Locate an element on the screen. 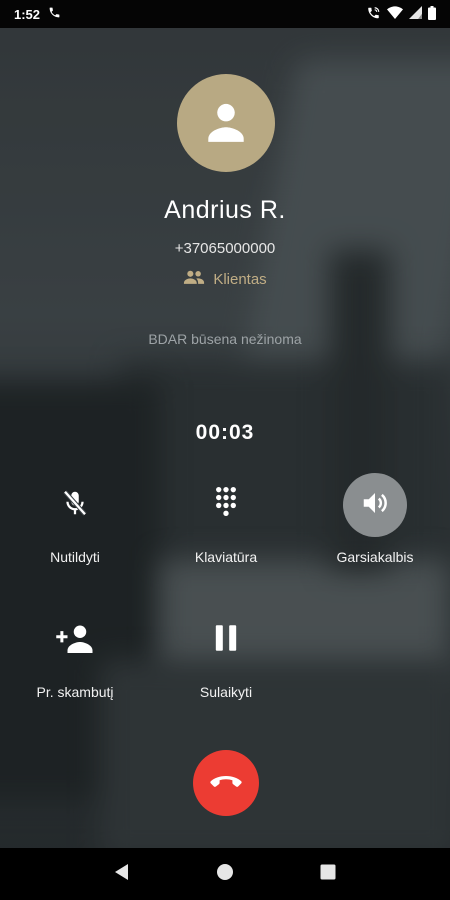 The height and width of the screenshot is (900, 450). keypad-label: Klaviatūra is located at coordinates (226, 557).